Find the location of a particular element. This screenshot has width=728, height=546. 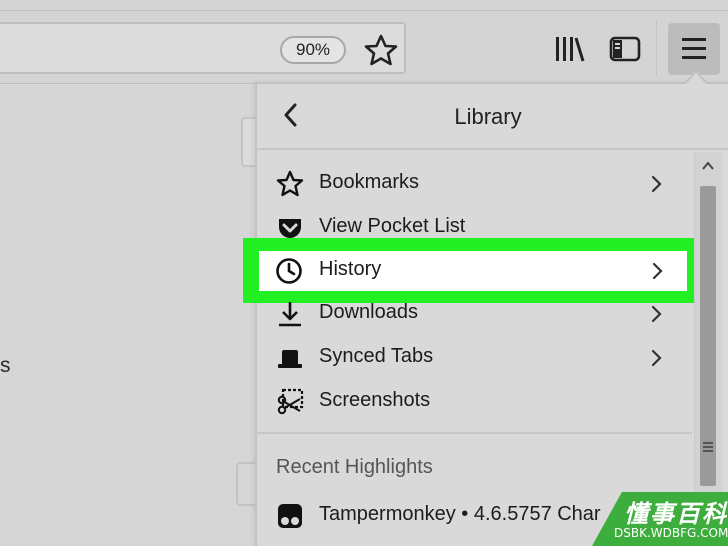

sidebar-icon is located at coordinates (625, 49).